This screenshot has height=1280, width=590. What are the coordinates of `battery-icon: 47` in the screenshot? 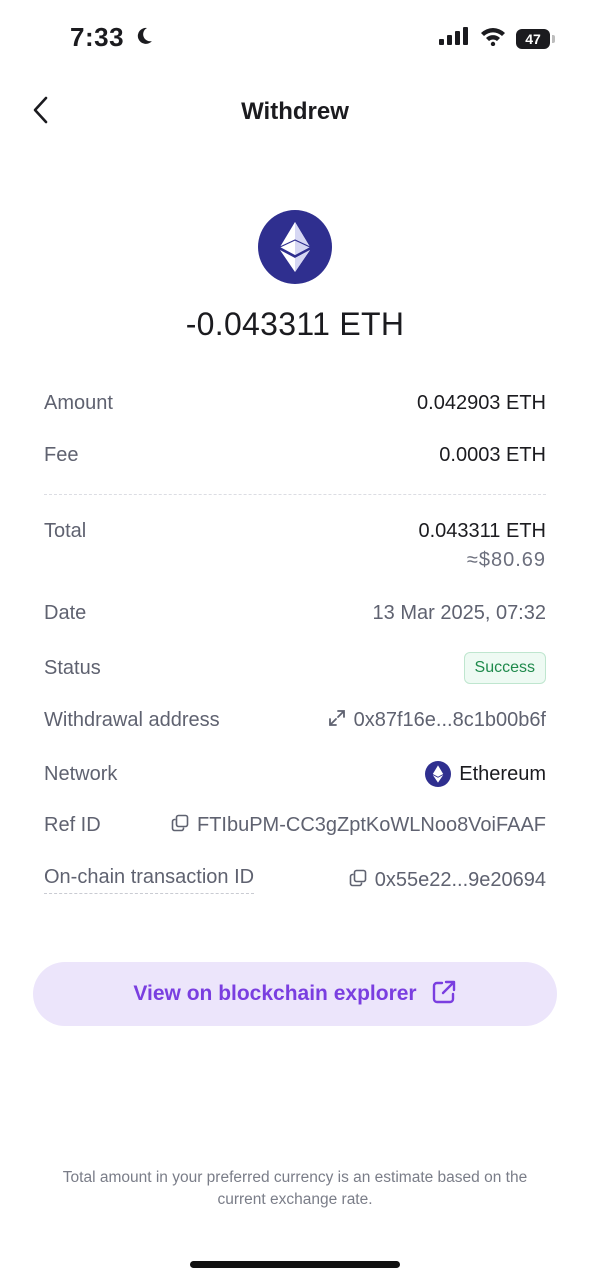 It's located at (535, 38).